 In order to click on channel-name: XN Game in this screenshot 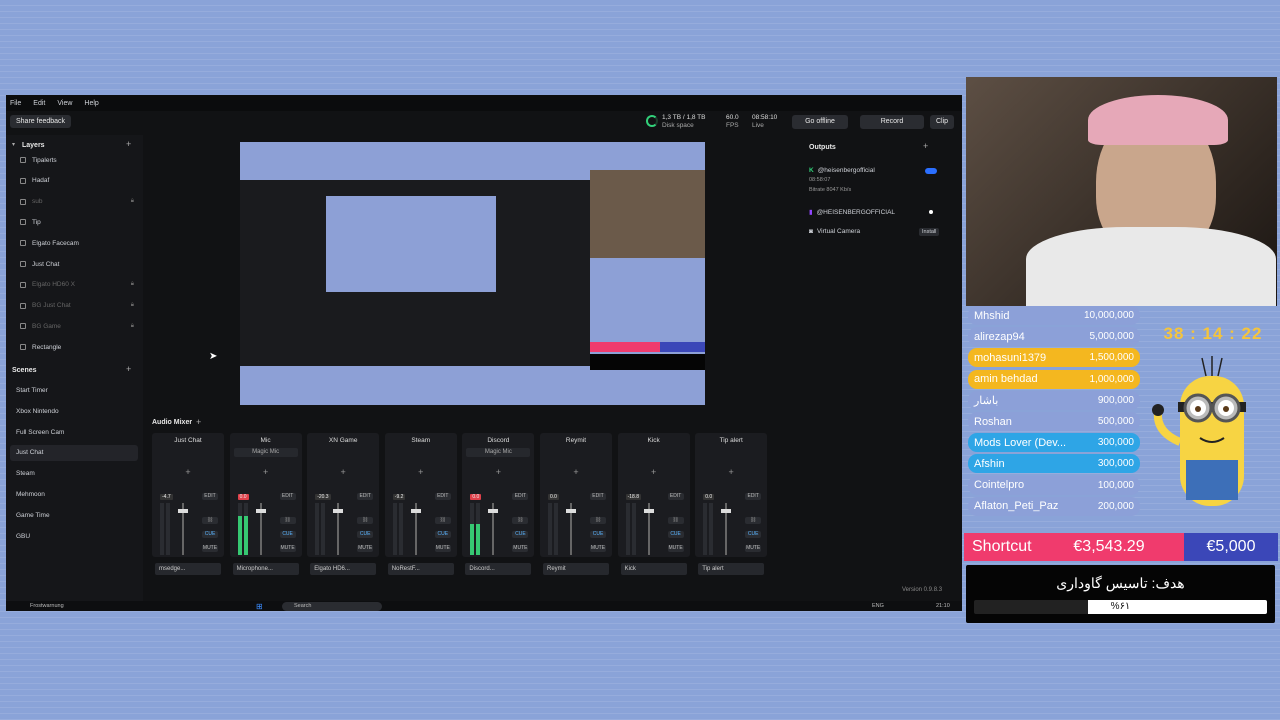, I will do `click(343, 440)`.